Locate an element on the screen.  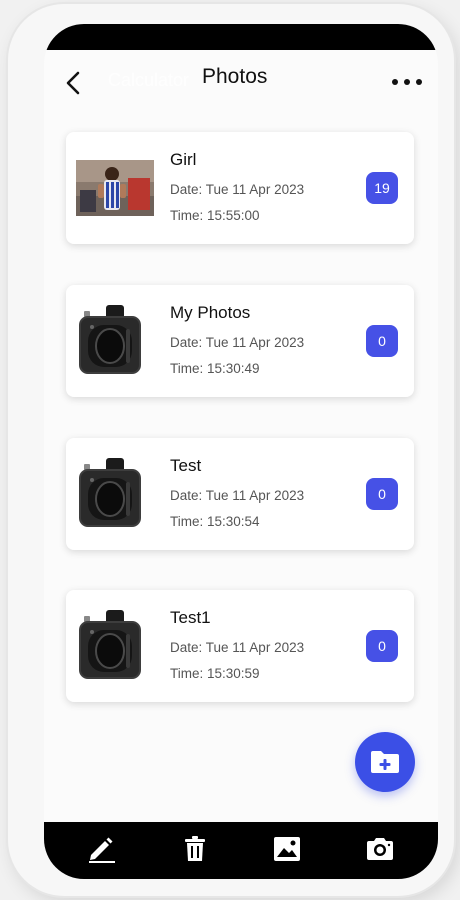
chevron-left-icon is located at coordinates (73, 83).